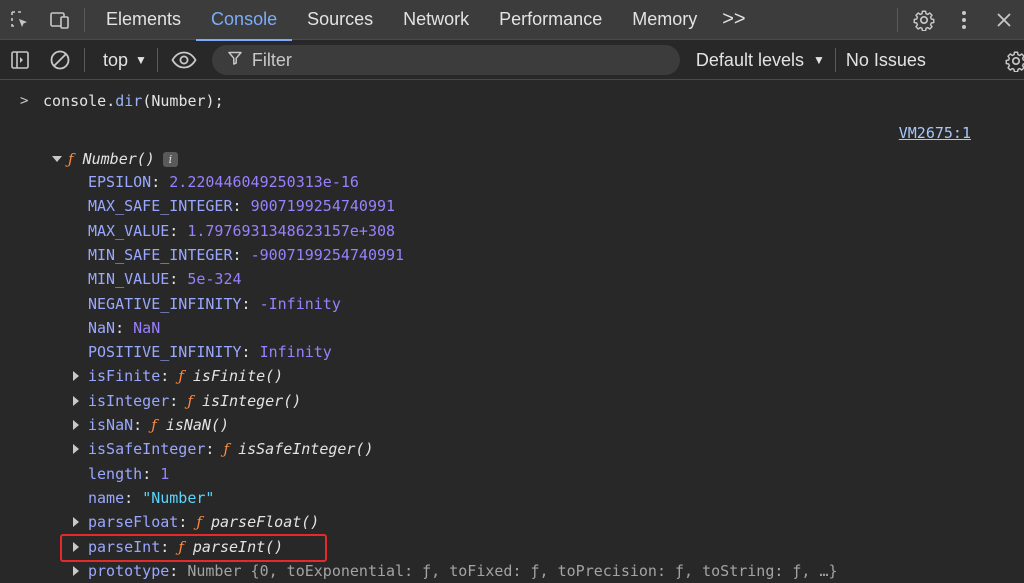 The height and width of the screenshot is (583, 1024). Describe the element at coordinates (251, 400) in the screenshot. I see `property-value: isInteger()` at that location.